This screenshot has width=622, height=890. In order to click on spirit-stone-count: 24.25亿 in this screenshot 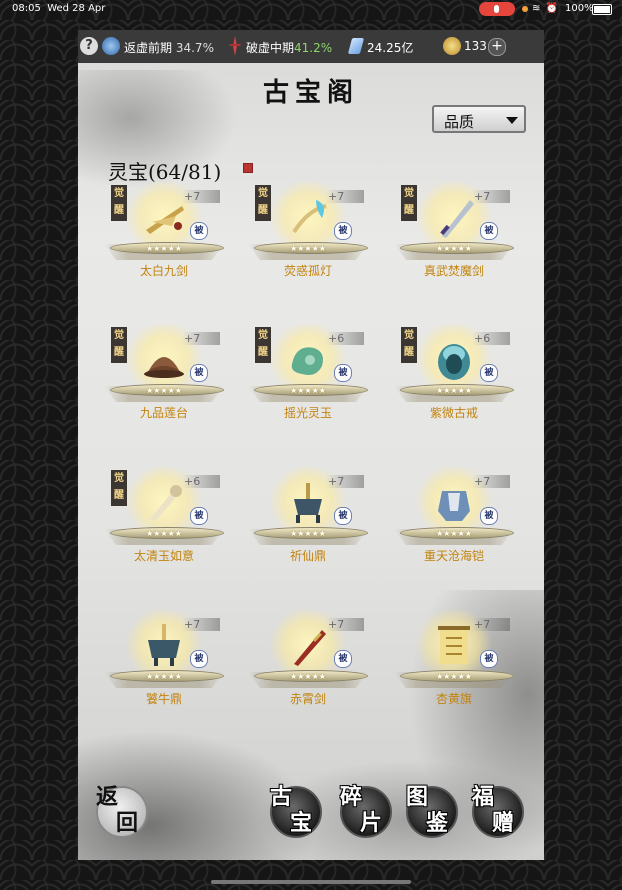, I will do `click(390, 48)`.